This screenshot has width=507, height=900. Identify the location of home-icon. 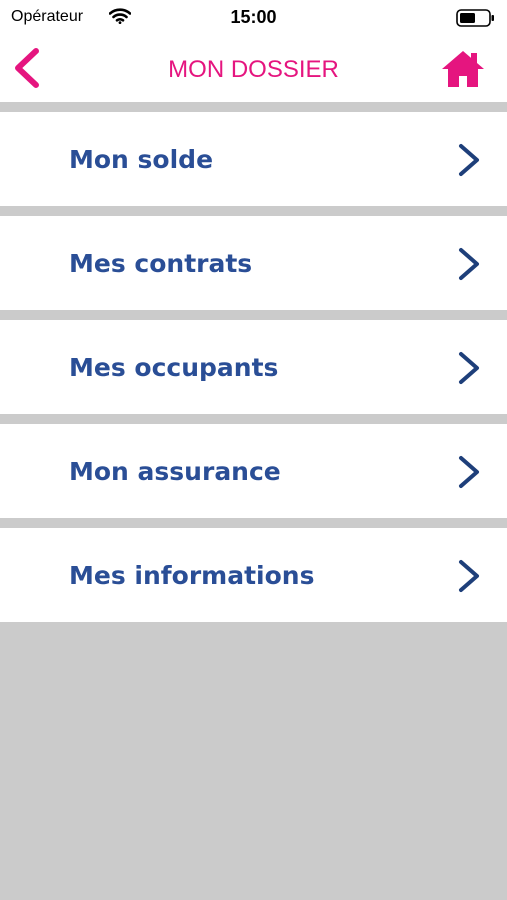
(463, 69).